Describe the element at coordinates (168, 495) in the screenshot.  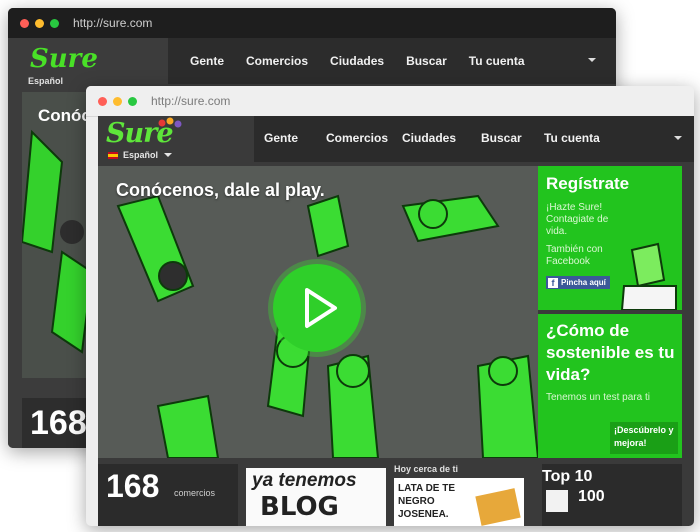
I see `stat-panel: 168 comercios` at that location.